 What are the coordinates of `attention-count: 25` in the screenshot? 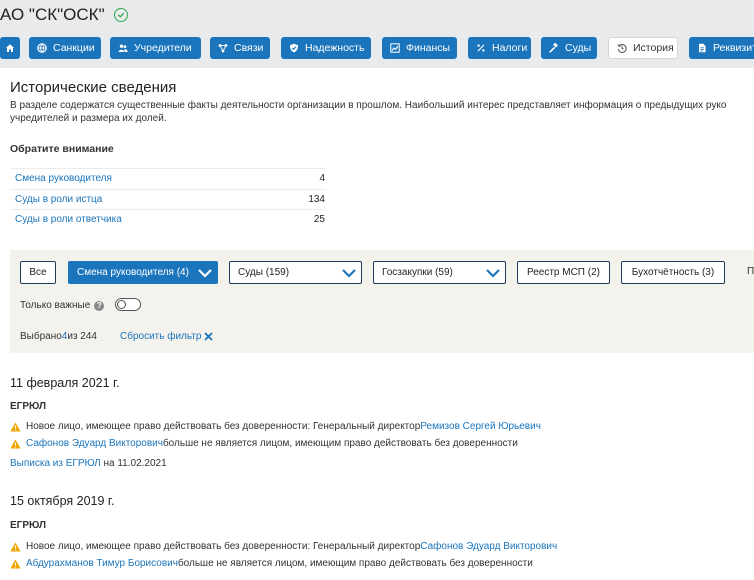 It's located at (319, 220).